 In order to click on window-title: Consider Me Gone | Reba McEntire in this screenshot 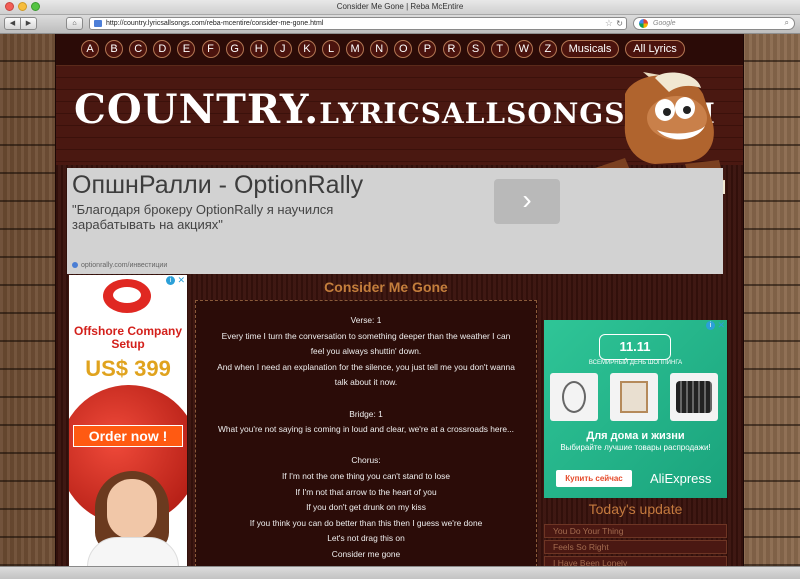, I will do `click(400, 6)`.